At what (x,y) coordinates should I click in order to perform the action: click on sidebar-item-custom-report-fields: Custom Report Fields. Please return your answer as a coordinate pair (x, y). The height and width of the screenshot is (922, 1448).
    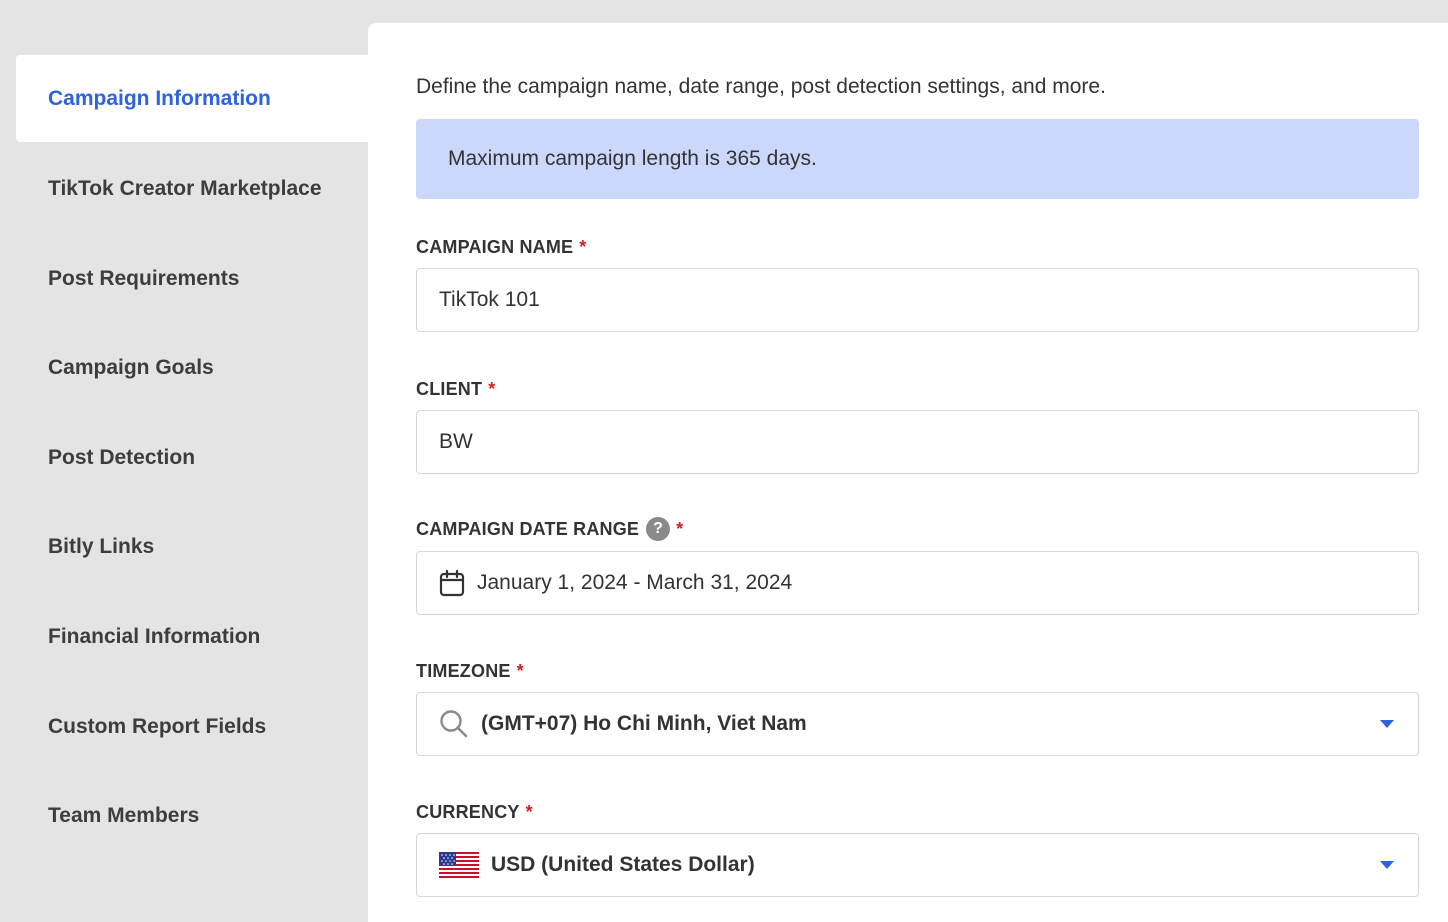
    Looking at the image, I should click on (192, 726).